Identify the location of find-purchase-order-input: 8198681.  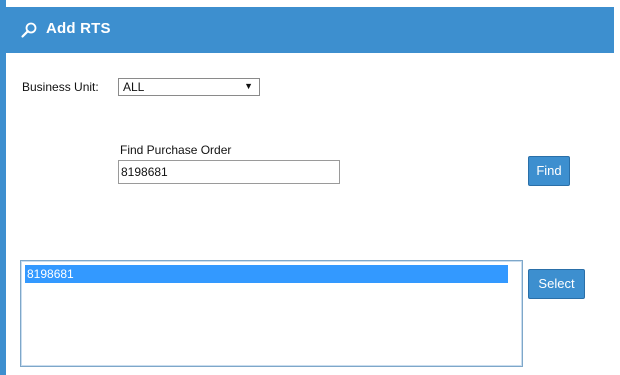
(229, 172).